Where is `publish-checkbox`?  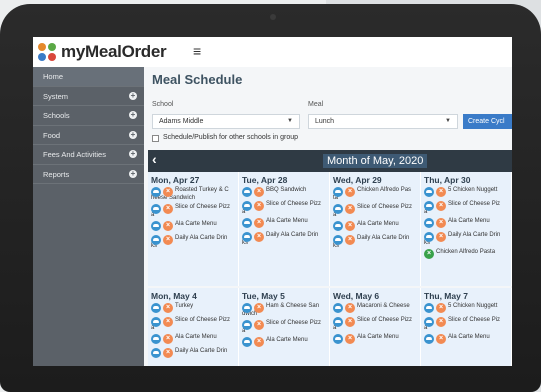
publish-checkbox is located at coordinates (155, 138).